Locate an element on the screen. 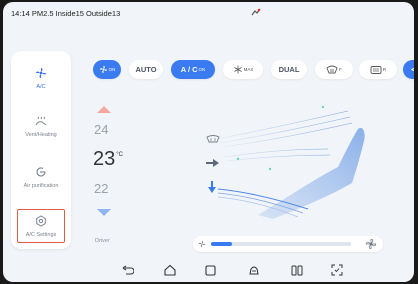 This screenshot has width=418, height=284. fan-speed-track is located at coordinates (281, 244).